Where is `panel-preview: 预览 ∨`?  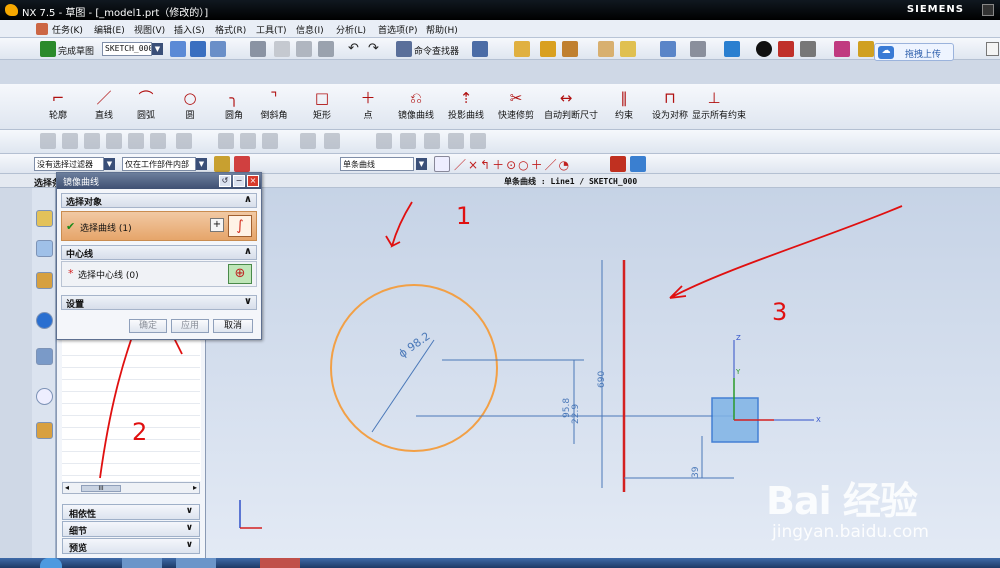 panel-preview: 预览 ∨ is located at coordinates (131, 546).